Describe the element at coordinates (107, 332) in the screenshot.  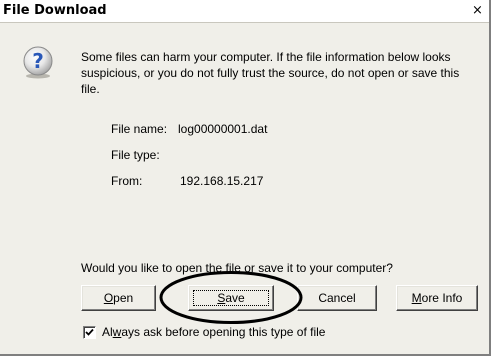
I see `always-ask-label-pre: Al` at that location.